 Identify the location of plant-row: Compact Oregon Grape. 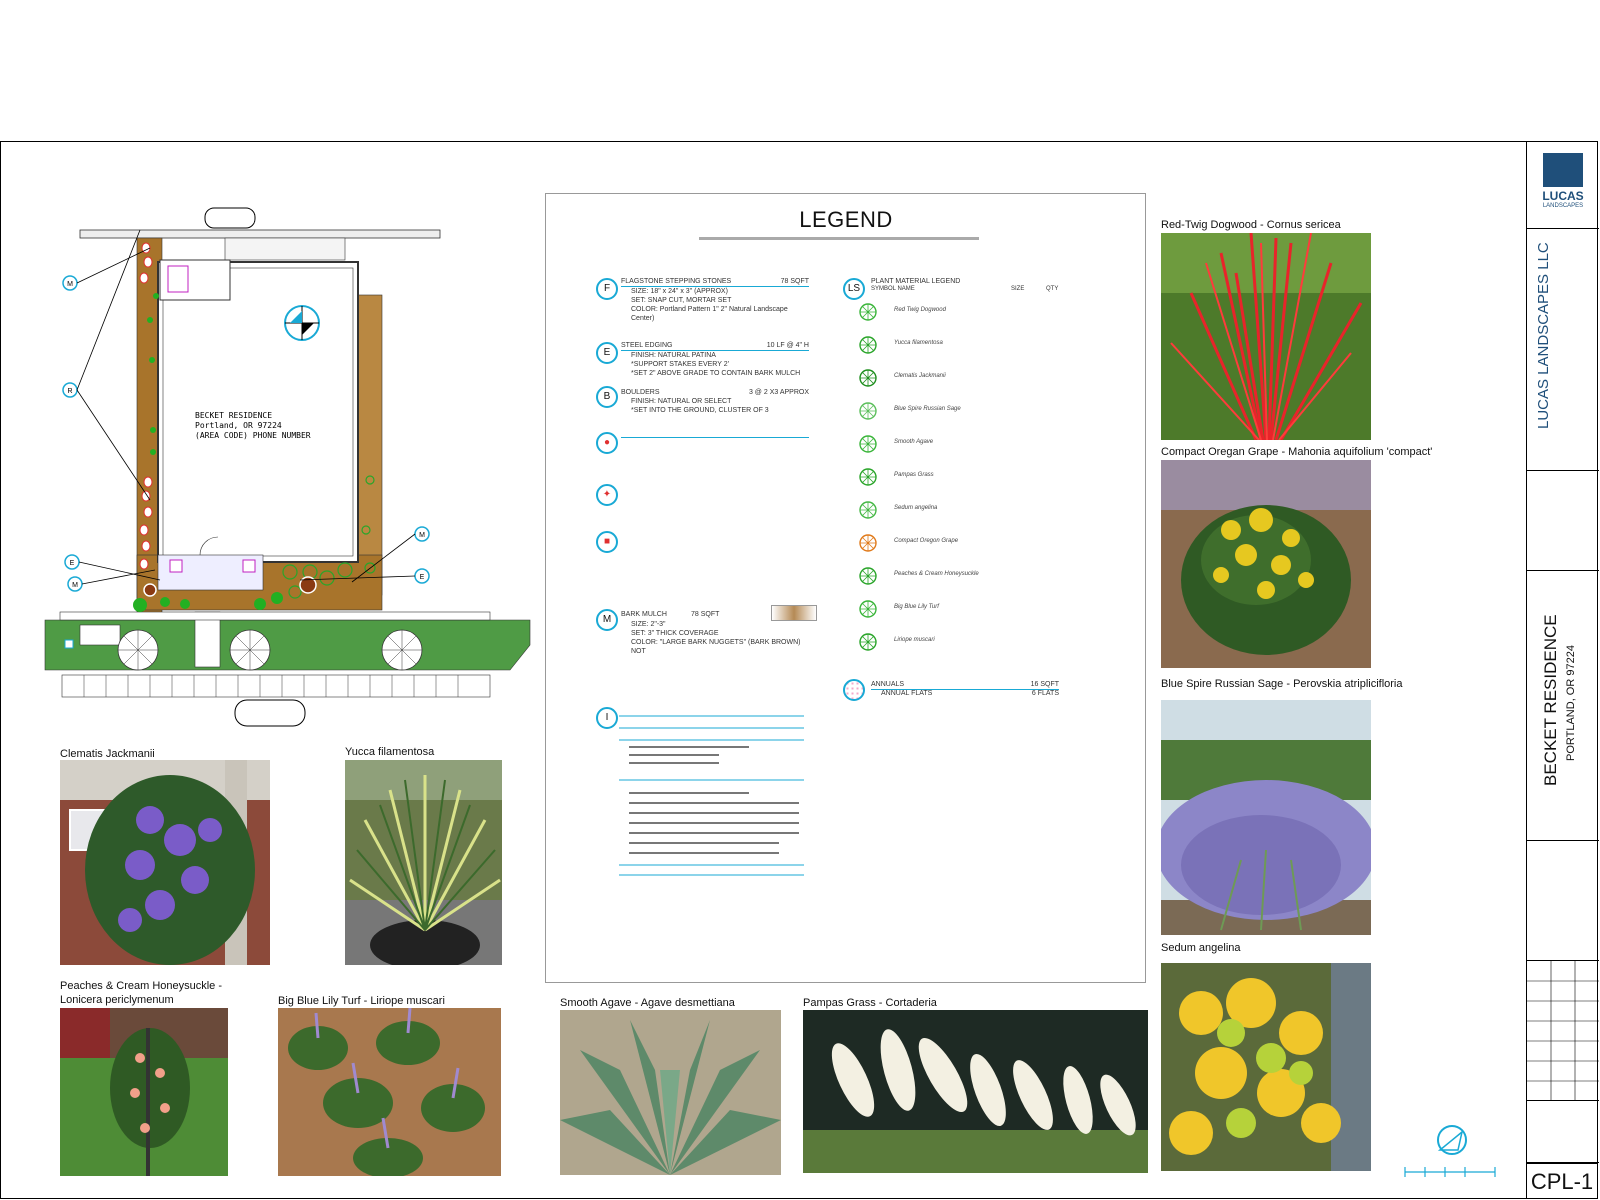
(946, 544).